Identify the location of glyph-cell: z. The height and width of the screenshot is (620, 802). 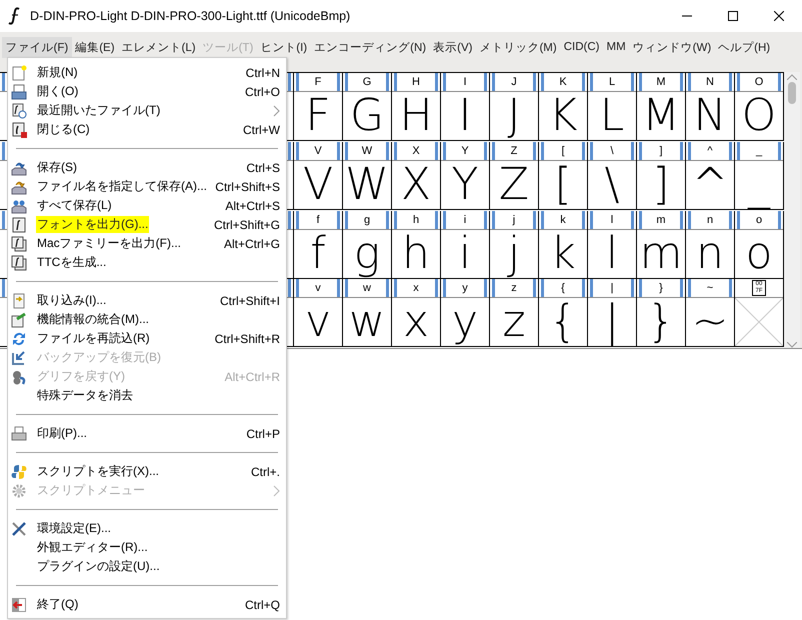
(514, 322).